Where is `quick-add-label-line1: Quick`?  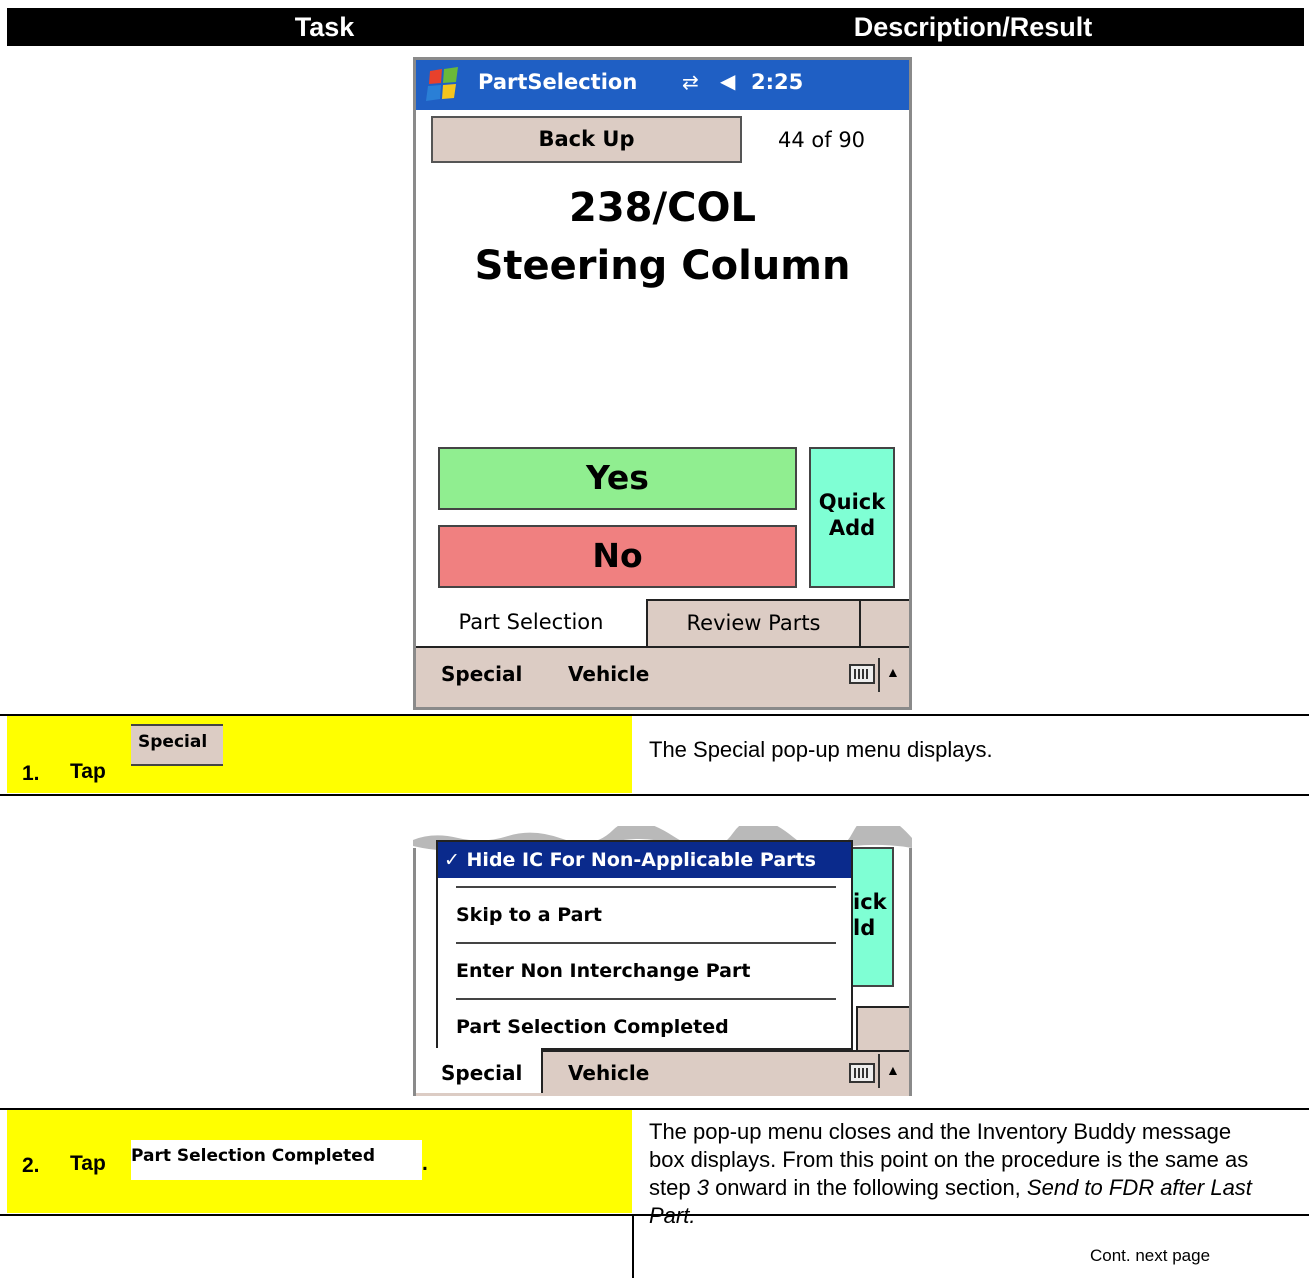
quick-add-label-line1: Quick is located at coordinates (852, 502).